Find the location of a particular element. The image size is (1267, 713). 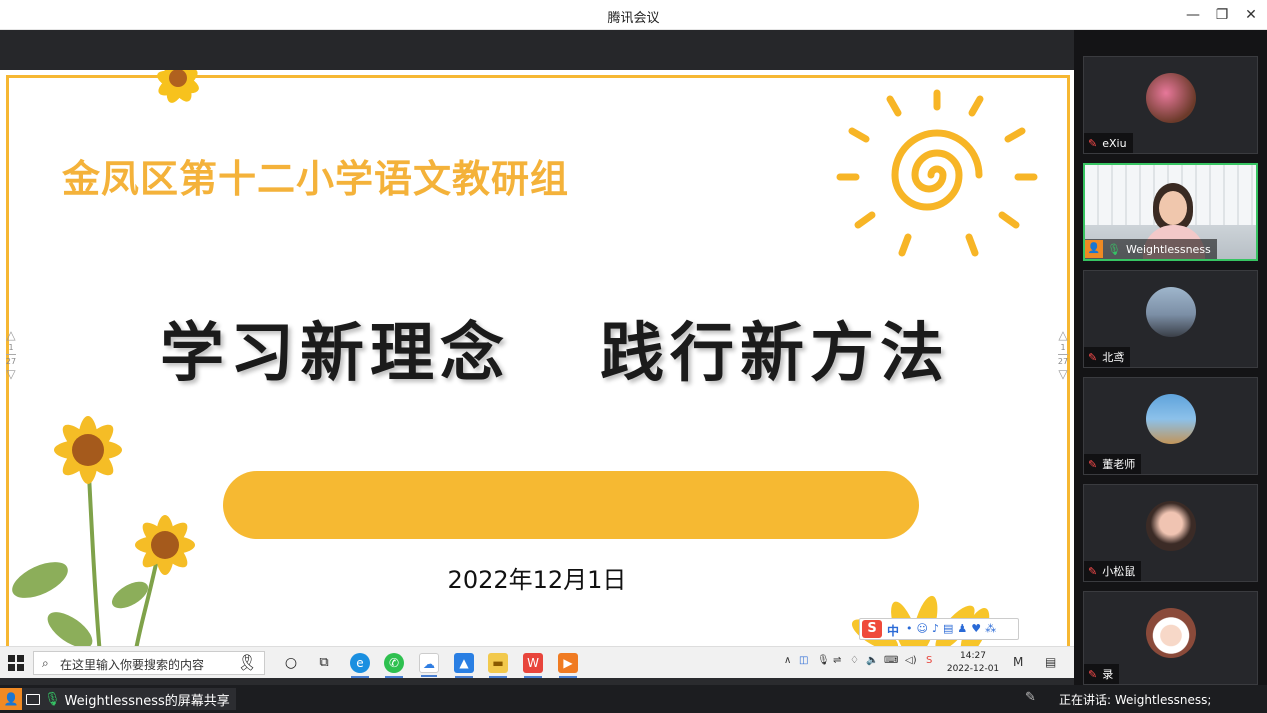

cloud-app-icon: ☁ is located at coordinates (429, 665).